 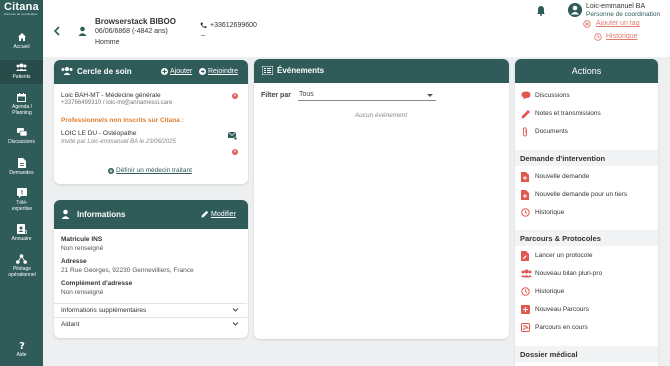 What do you see at coordinates (122, 120) in the screenshot?
I see `non-registered-heading: Professionnels non inscrits sur Citana :` at bounding box center [122, 120].